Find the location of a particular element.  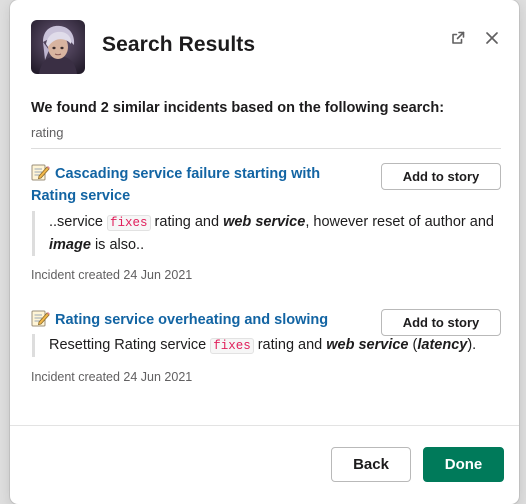

divider is located at coordinates (266, 148).